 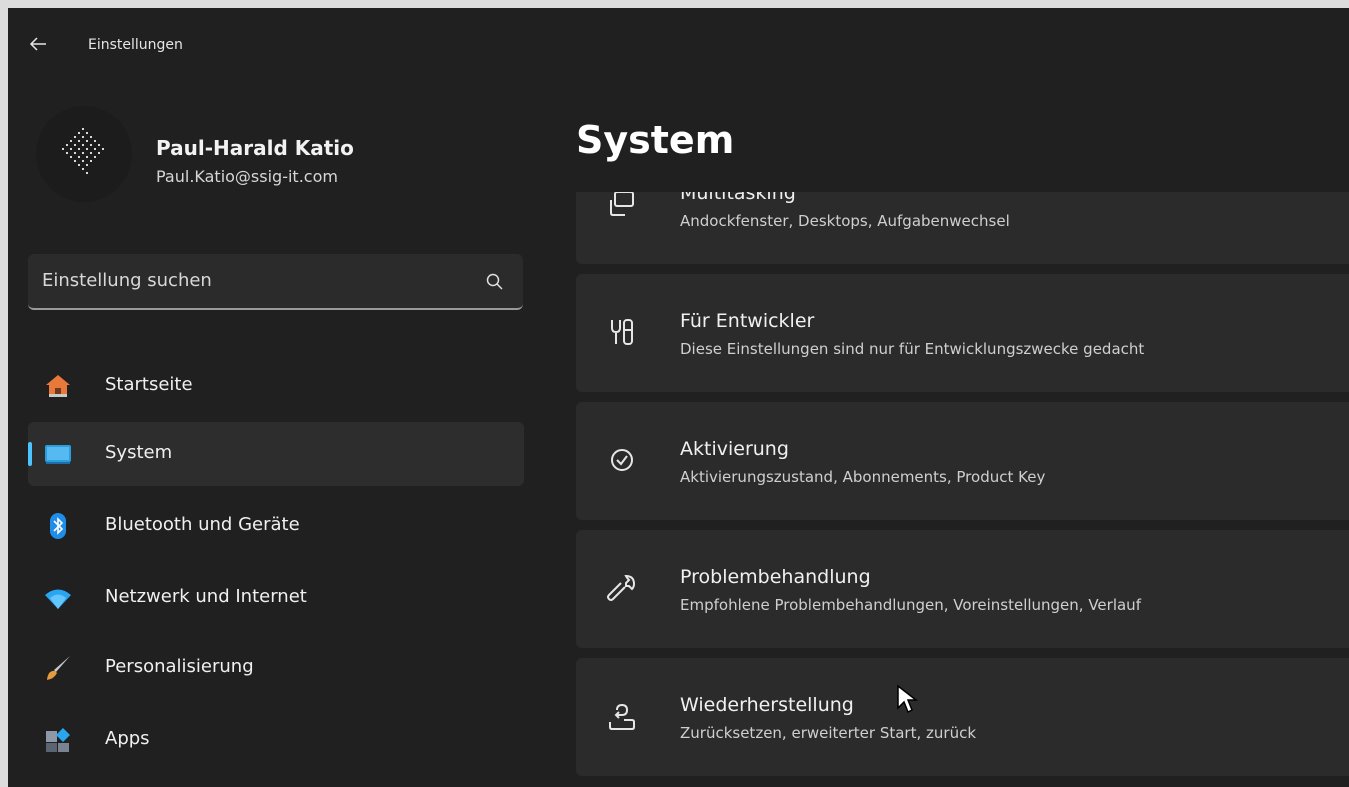 I want to click on check-circle-icon, so click(x=622, y=460).